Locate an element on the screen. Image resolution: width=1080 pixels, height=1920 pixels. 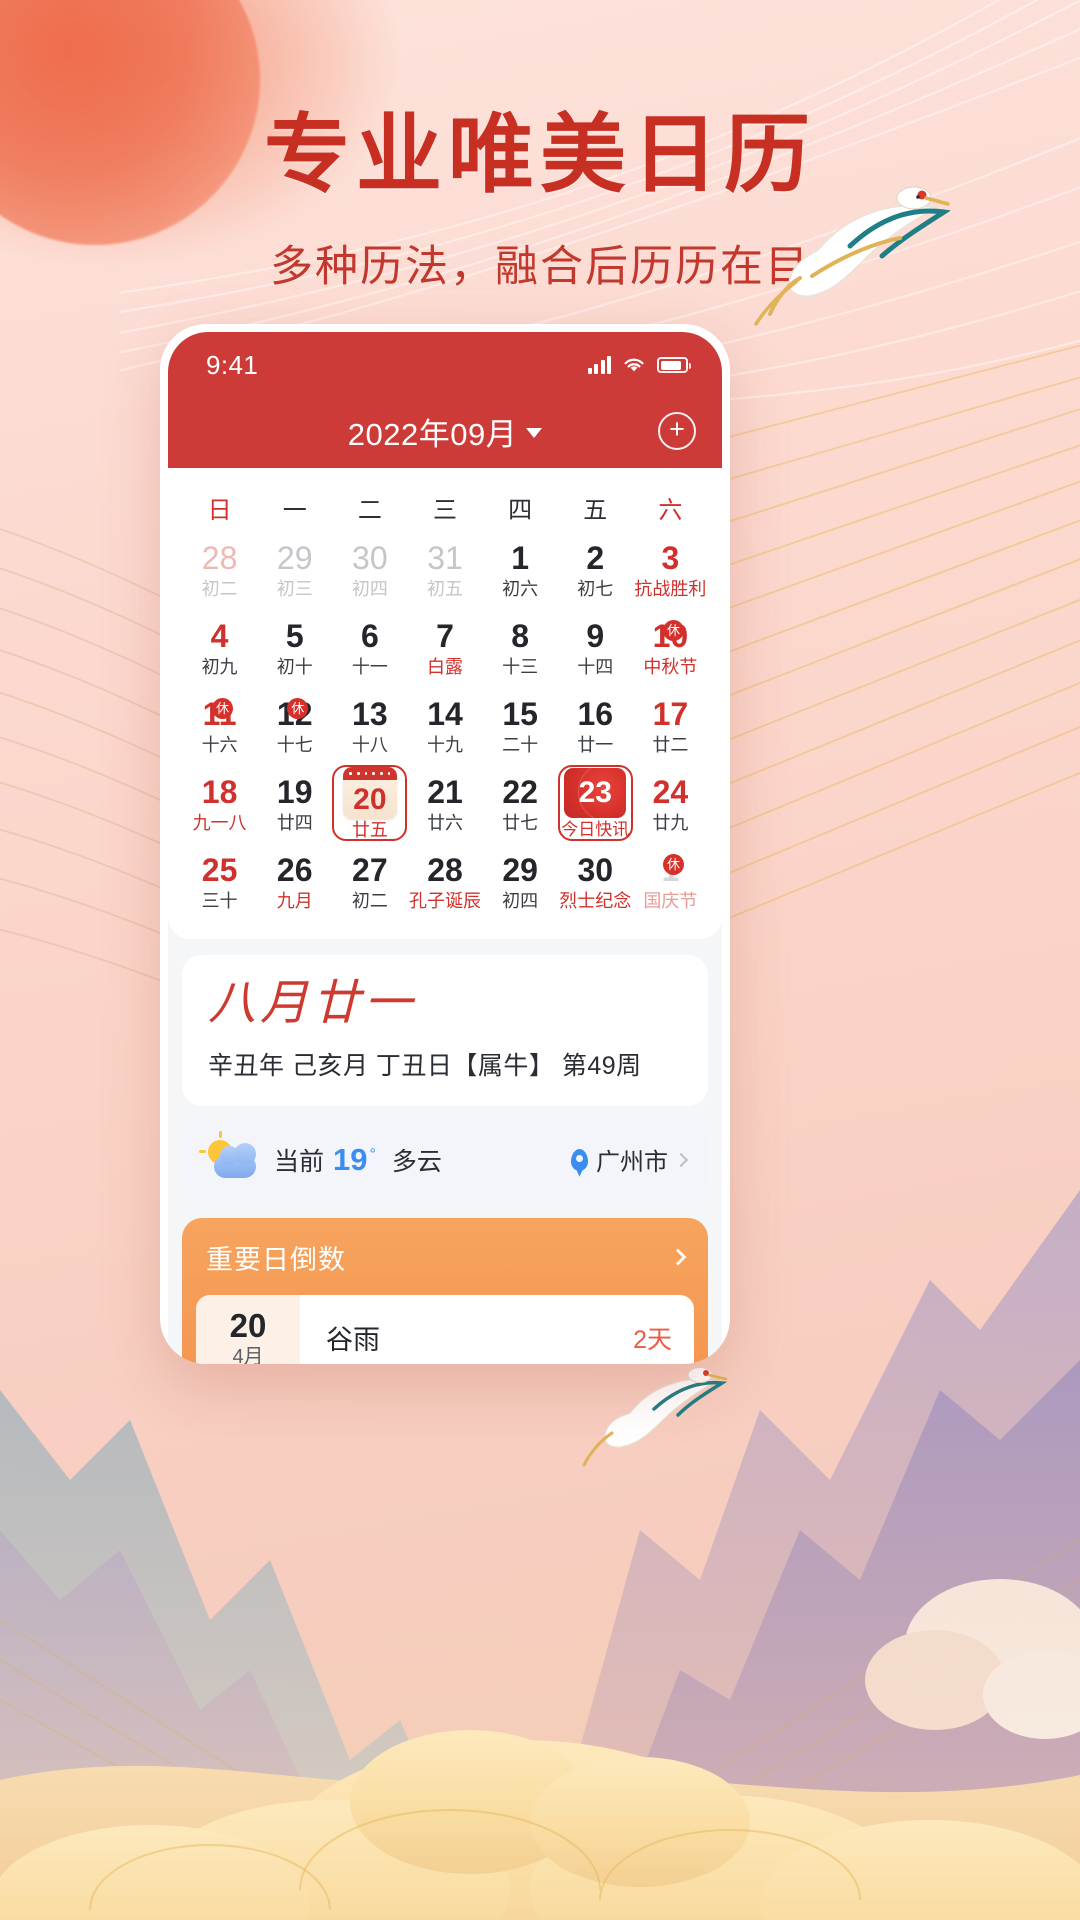
calendar-day-cell: 24 廿九 is located at coordinates (670, 804).